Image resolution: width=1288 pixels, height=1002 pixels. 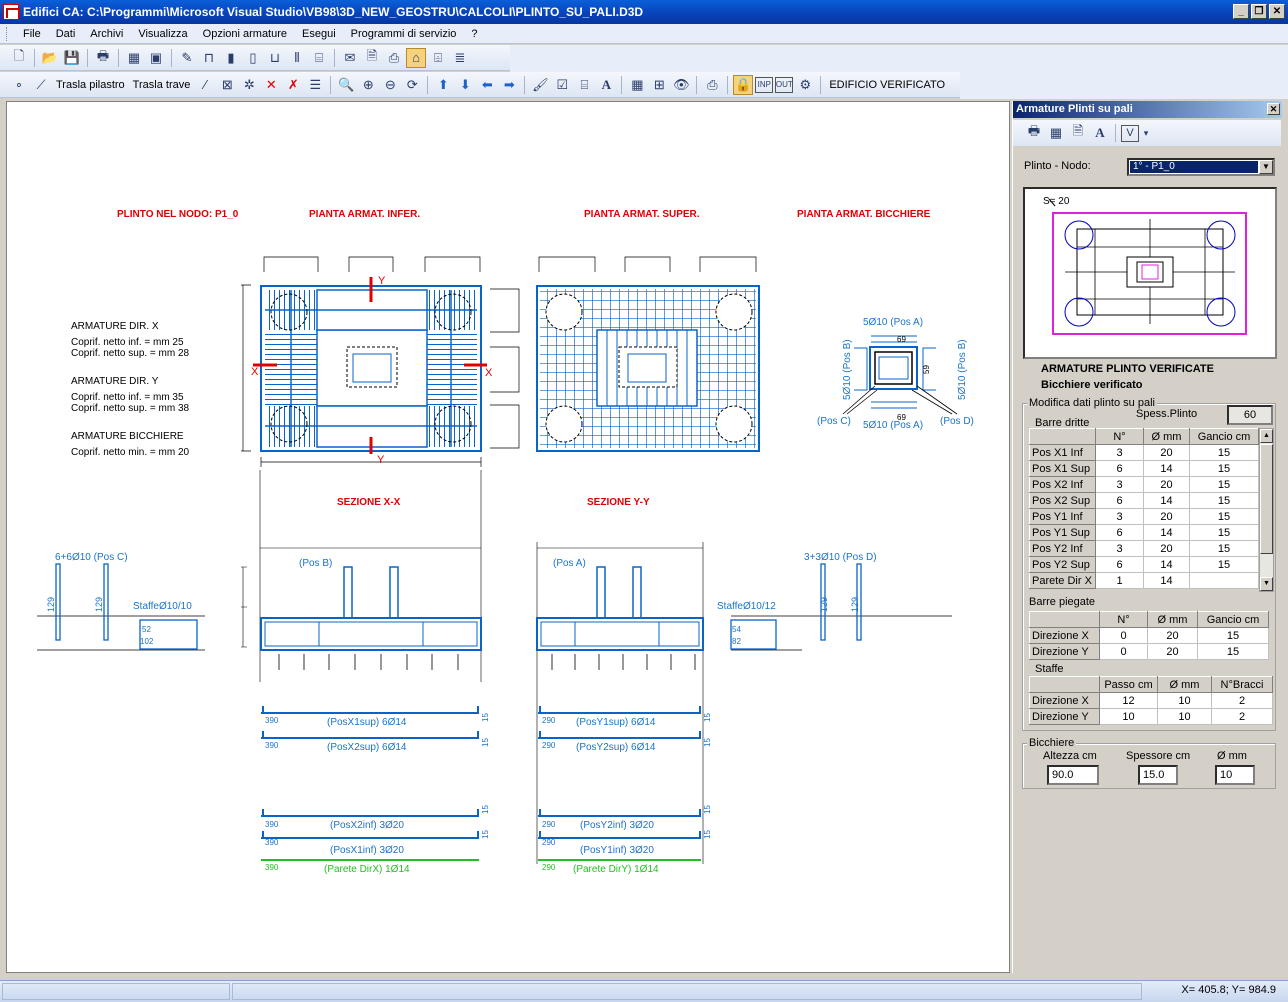 What do you see at coordinates (1201, 167) in the screenshot?
I see `plinto-nodo-select: 1° - P1_0 ▼` at bounding box center [1201, 167].